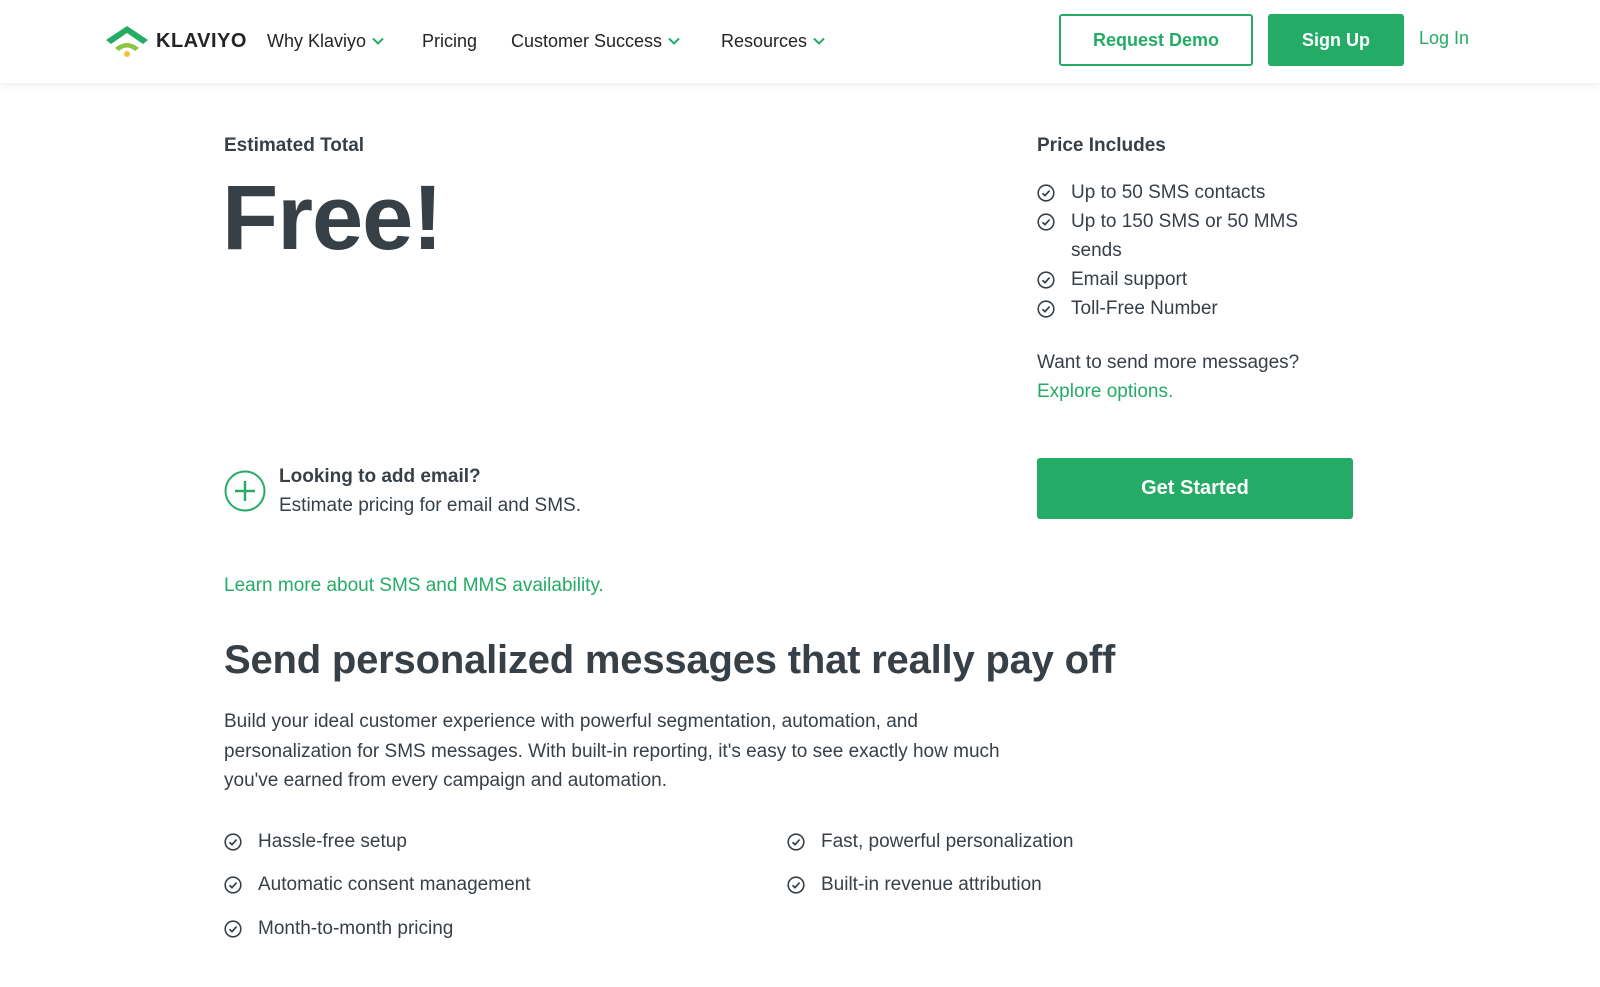 This screenshot has height=987, width=1600. Describe the element at coordinates (947, 841) in the screenshot. I see `feature-text: Fast, powerful personalization` at that location.